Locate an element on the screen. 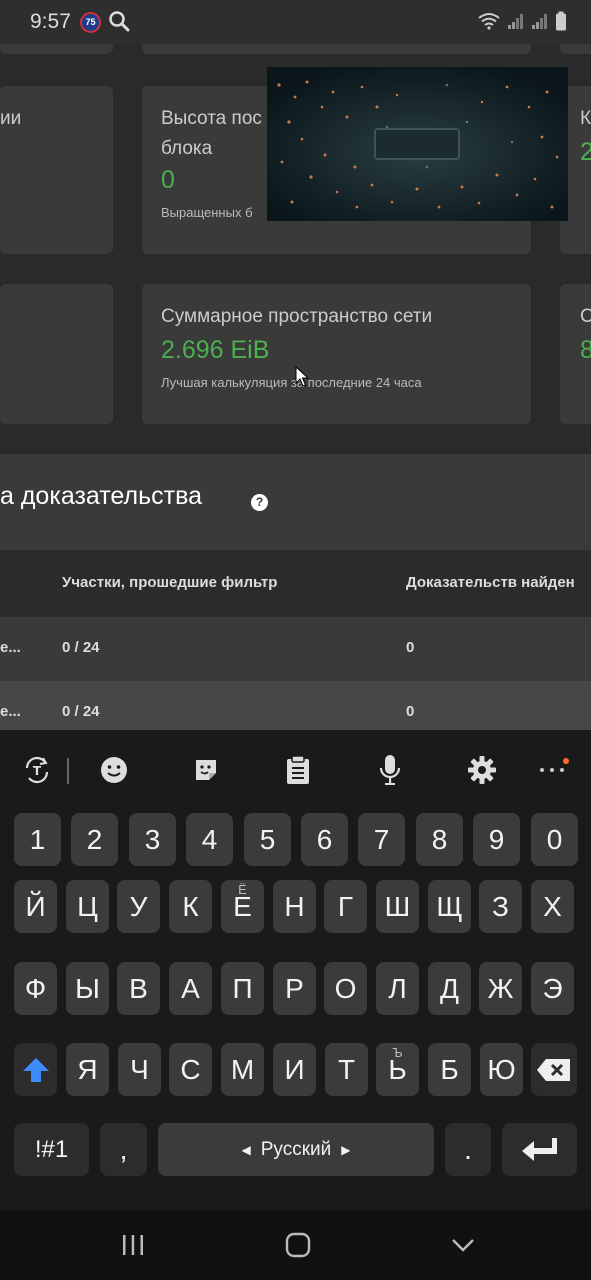 The width and height of the screenshot is (591, 1280). key-label: Ю is located at coordinates (501, 1069).